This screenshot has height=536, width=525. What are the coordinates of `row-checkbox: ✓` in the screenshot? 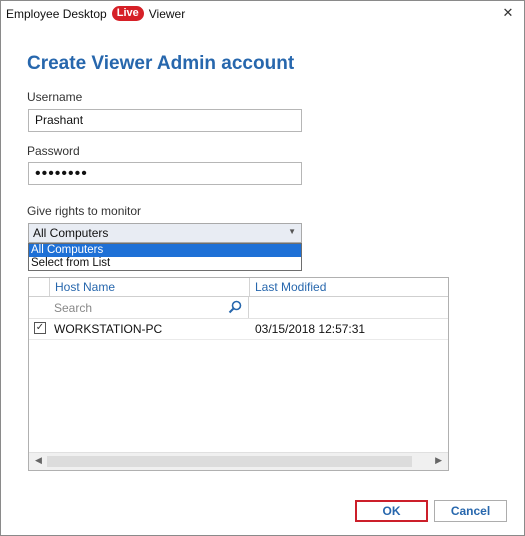 It's located at (40, 328).